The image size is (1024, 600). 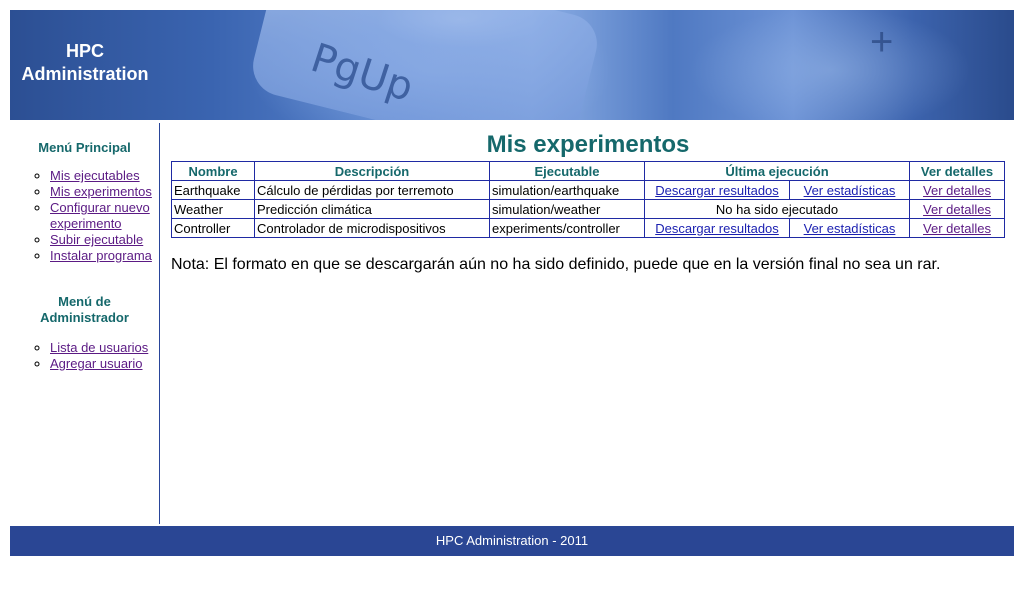 What do you see at coordinates (567, 209) in the screenshot?
I see `cell-executable: simulation/weather` at bounding box center [567, 209].